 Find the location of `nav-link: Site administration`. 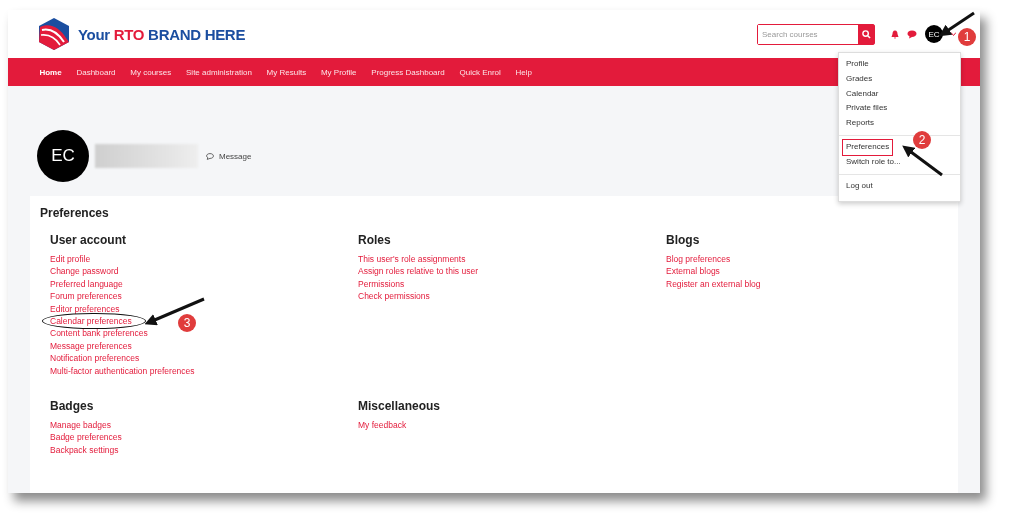

nav-link: Site administration is located at coordinates (219, 72).